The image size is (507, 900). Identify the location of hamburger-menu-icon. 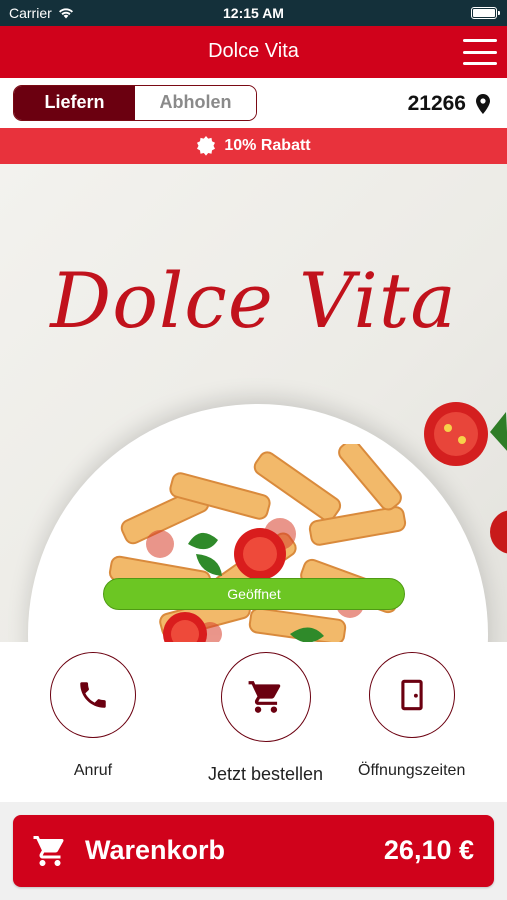
(480, 52).